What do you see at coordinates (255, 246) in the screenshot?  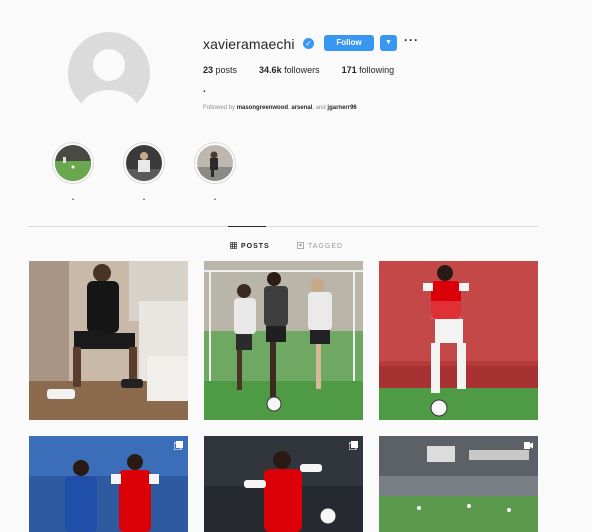 I see `tab-posts-label: POSTS` at bounding box center [255, 246].